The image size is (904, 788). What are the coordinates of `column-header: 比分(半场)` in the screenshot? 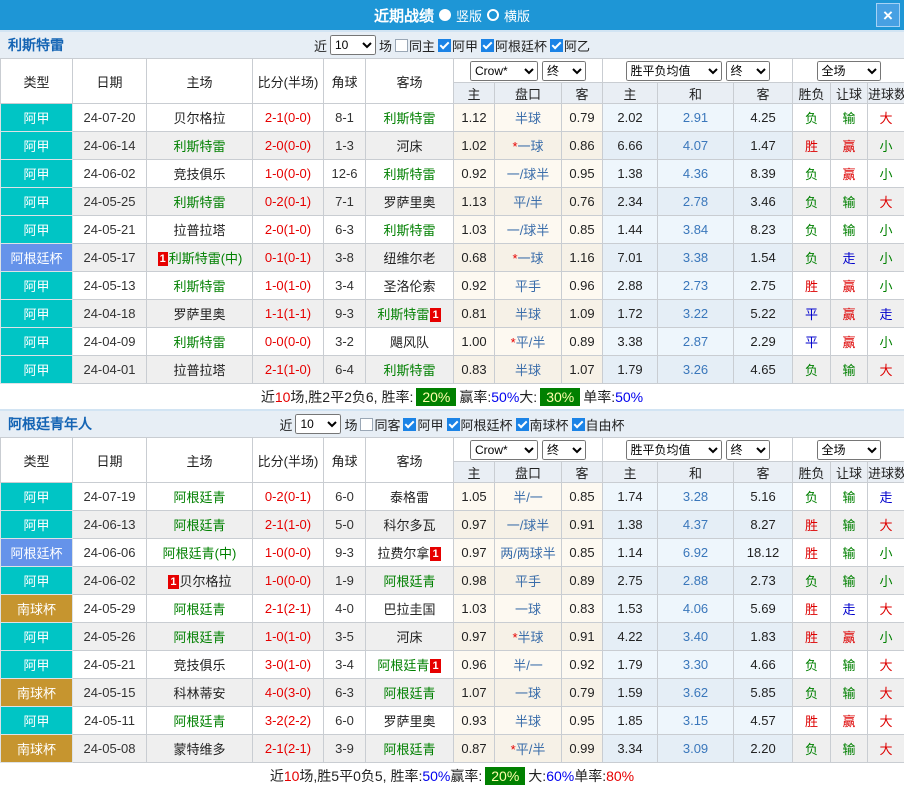 It's located at (288, 460).